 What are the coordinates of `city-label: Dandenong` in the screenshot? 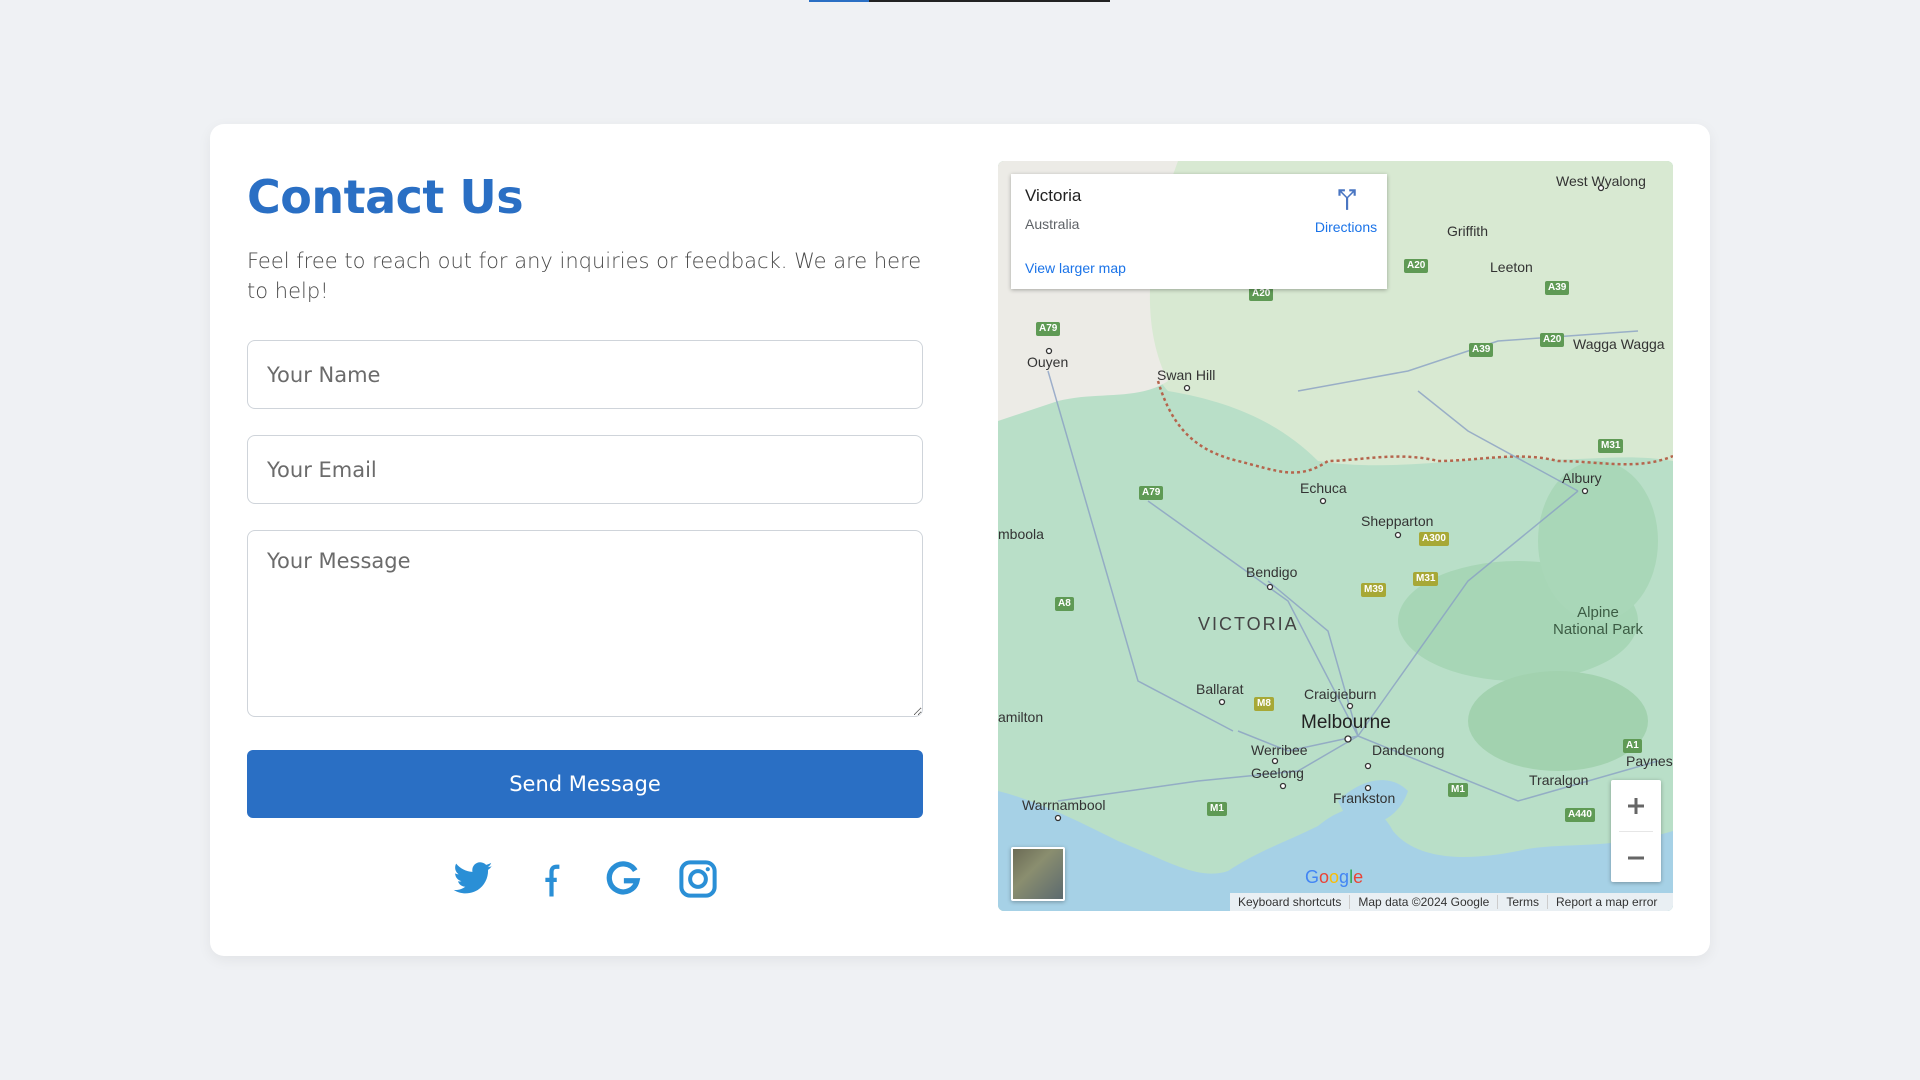 It's located at (1408, 750).